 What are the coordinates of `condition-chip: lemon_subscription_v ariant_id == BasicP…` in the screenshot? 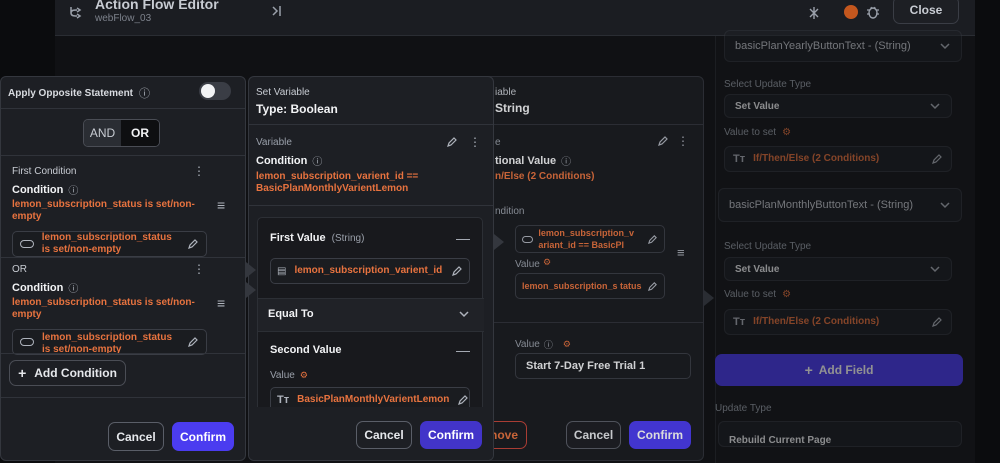 It's located at (590, 239).